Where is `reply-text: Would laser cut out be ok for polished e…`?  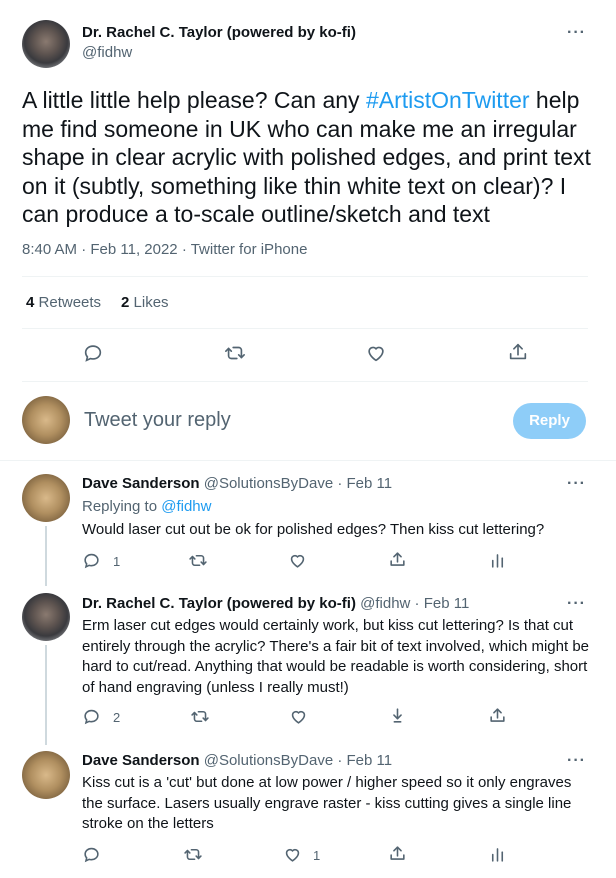
reply-text: Would laser cut out be ok for polished e… is located at coordinates (313, 529).